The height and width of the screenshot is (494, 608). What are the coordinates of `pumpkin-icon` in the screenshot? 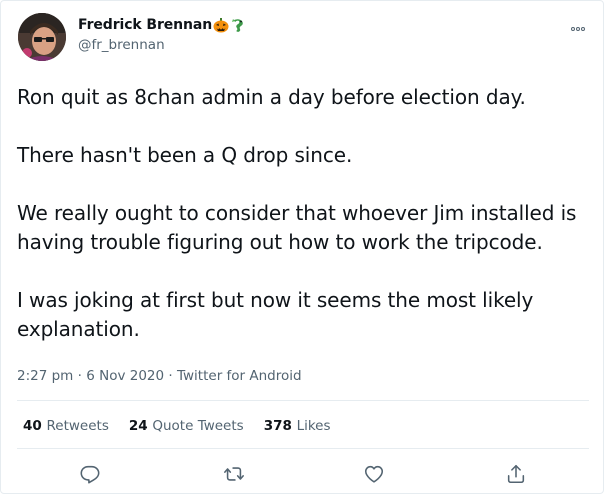 It's located at (221, 25).